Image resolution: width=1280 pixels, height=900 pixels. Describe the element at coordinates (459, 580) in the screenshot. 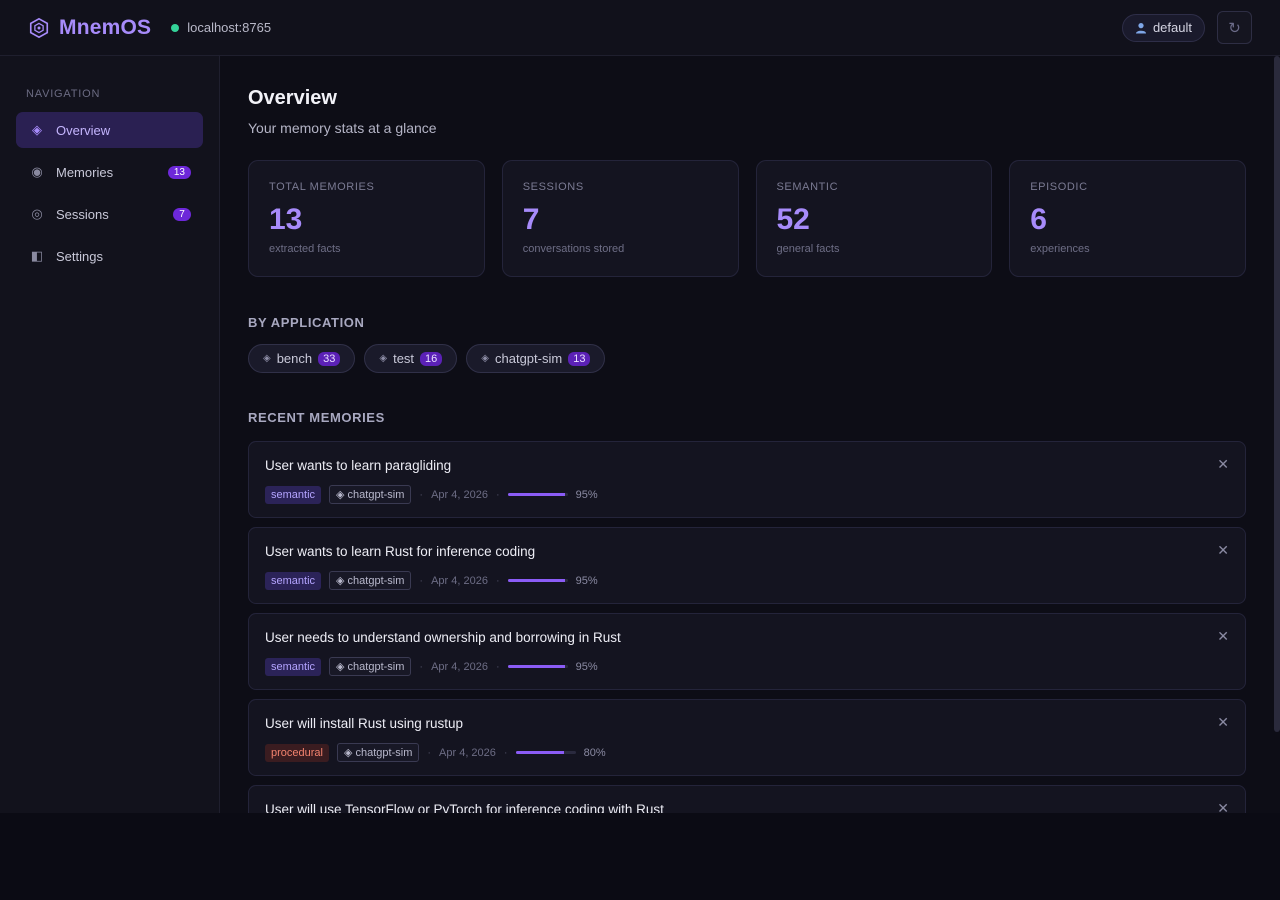

I see `memory-date: Apr 4, 2026` at that location.